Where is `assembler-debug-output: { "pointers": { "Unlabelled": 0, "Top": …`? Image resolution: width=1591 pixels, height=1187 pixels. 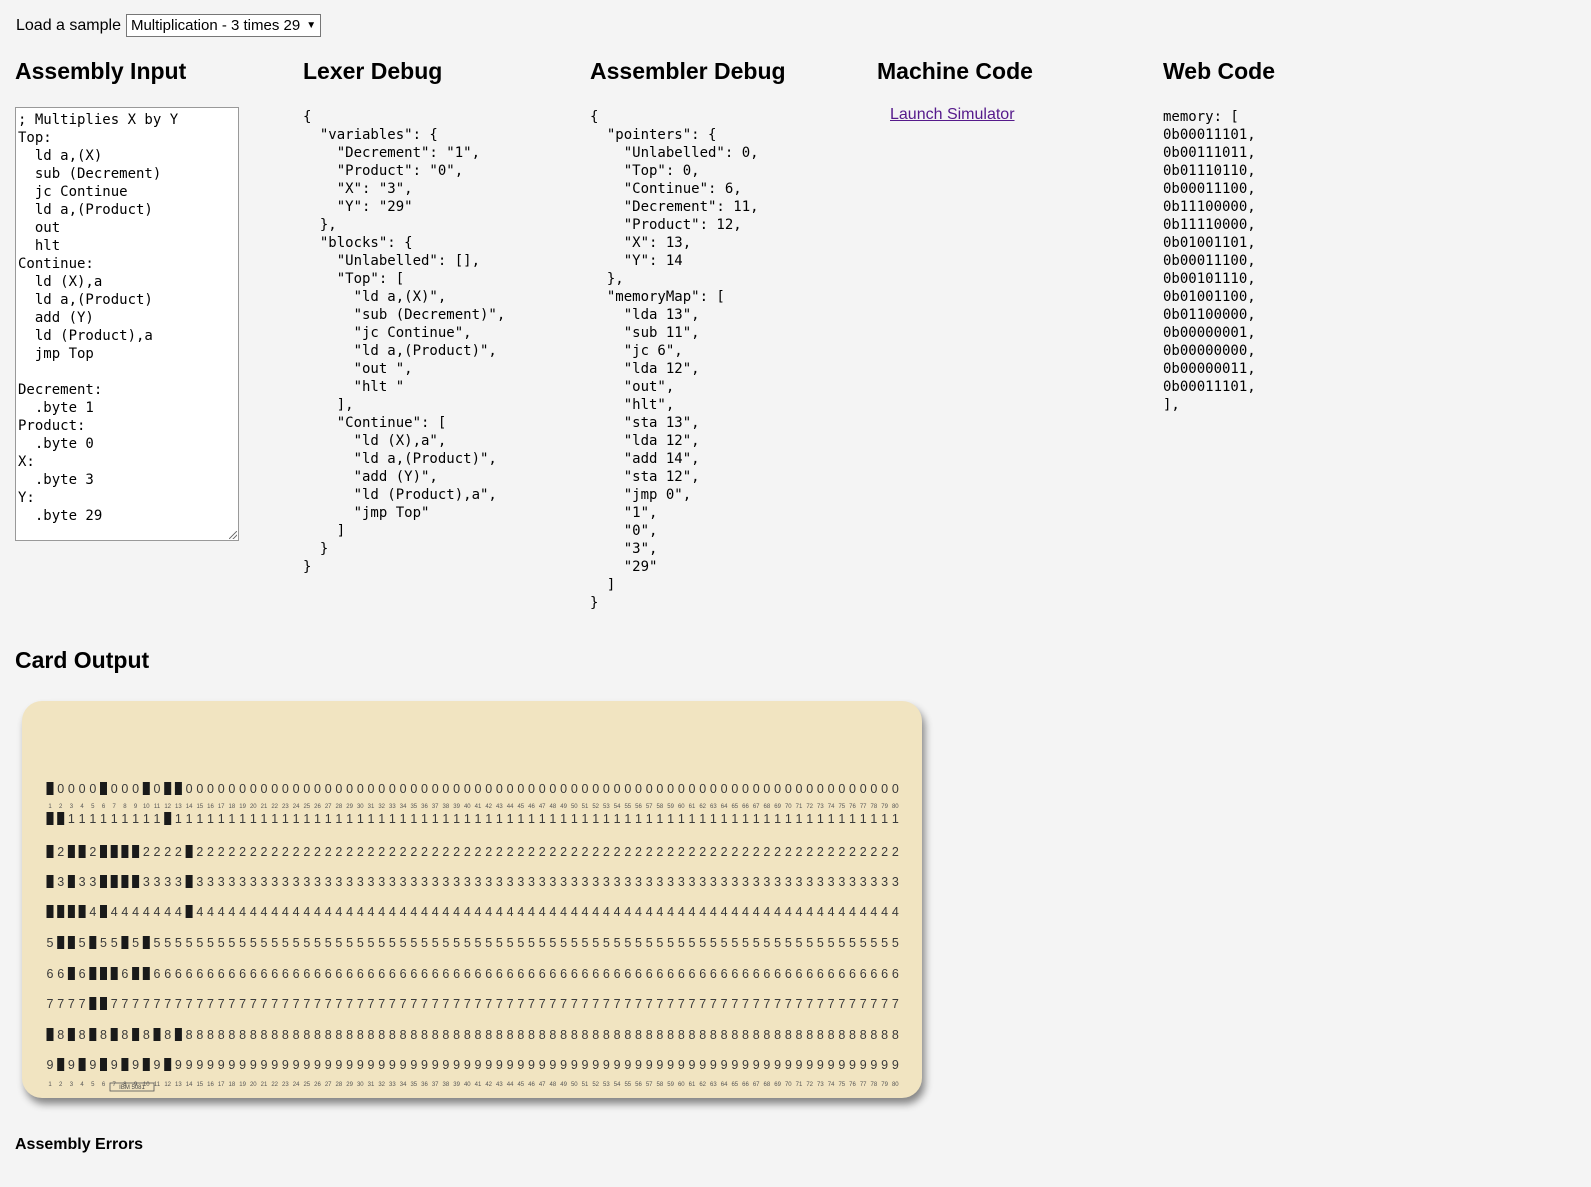
assembler-debug-output: { "pointers": { "Unlabelled": 0, "Top": … is located at coordinates (674, 360).